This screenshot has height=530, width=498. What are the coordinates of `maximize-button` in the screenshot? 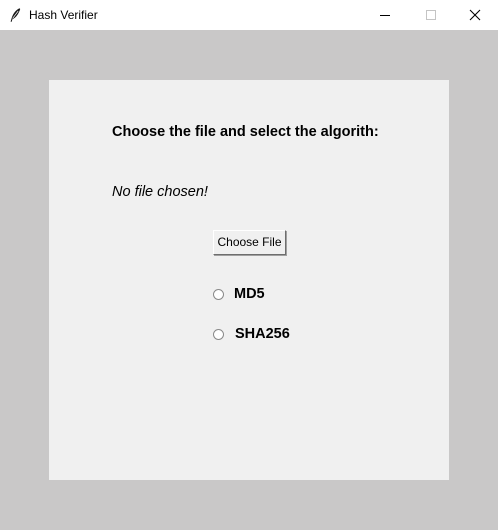 It's located at (431, 15).